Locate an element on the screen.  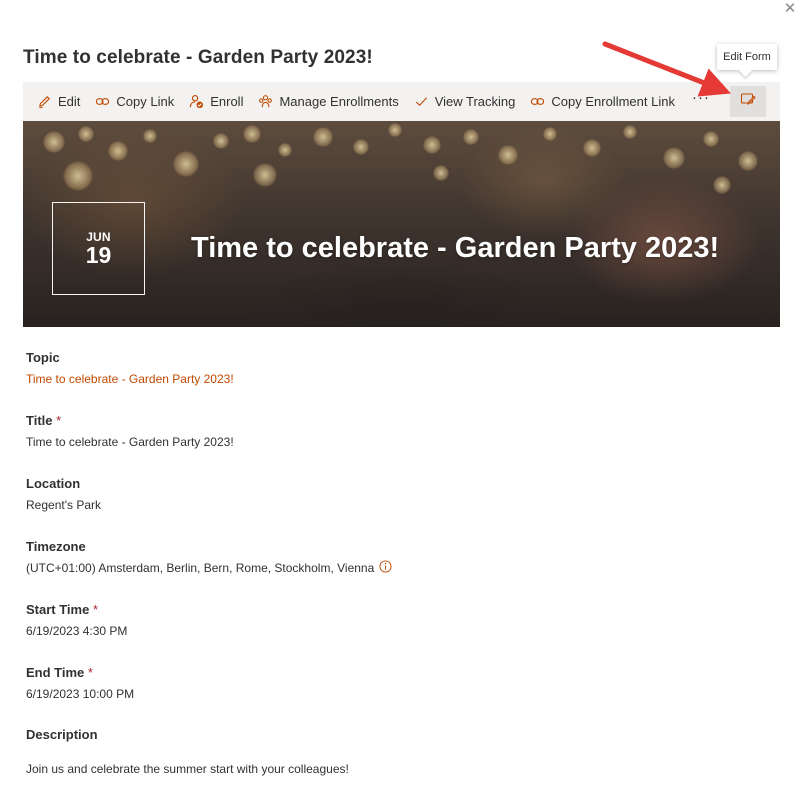
manage-enrollments-button: Manage Enrollments is located at coordinates (328, 101).